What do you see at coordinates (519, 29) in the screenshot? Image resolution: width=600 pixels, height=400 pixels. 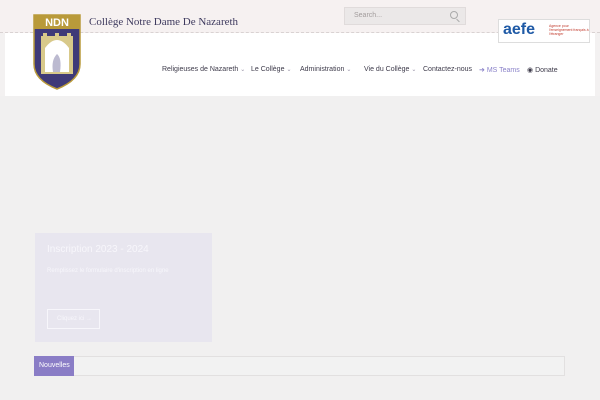 I see `aefe-wordmark: aefe` at bounding box center [519, 29].